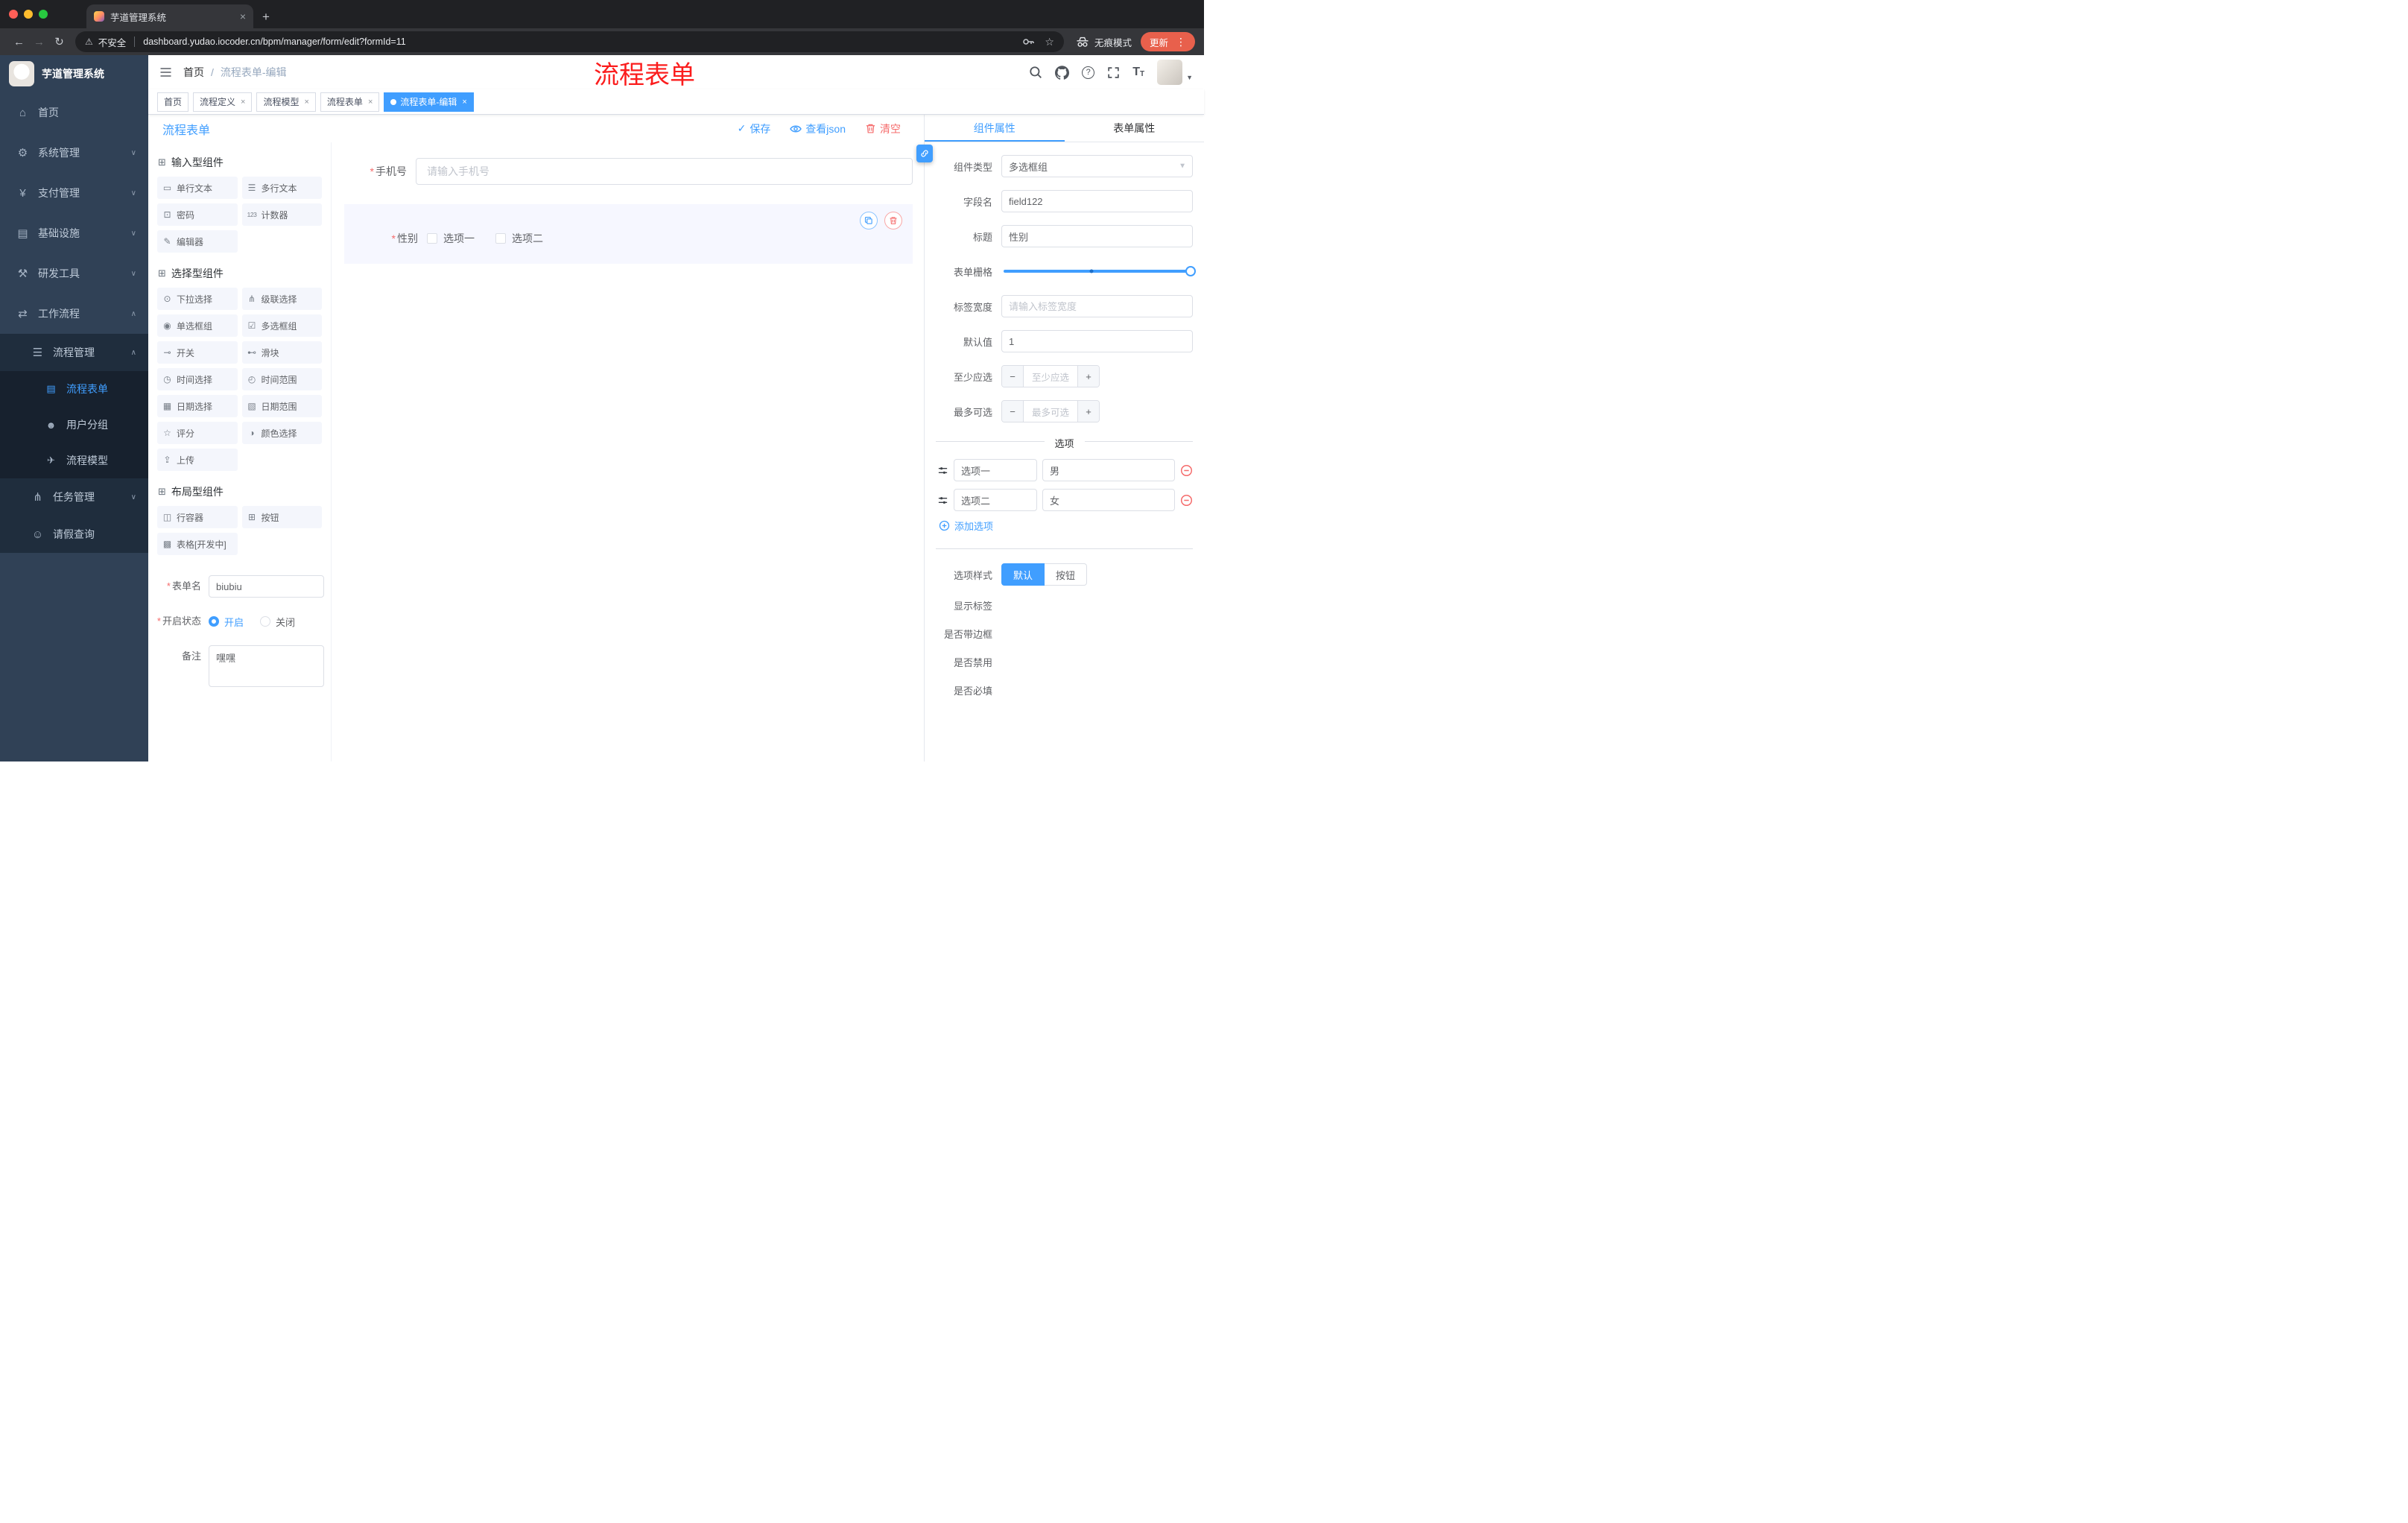  I want to click on min-select-value: 至少应选, so click(1050, 377).